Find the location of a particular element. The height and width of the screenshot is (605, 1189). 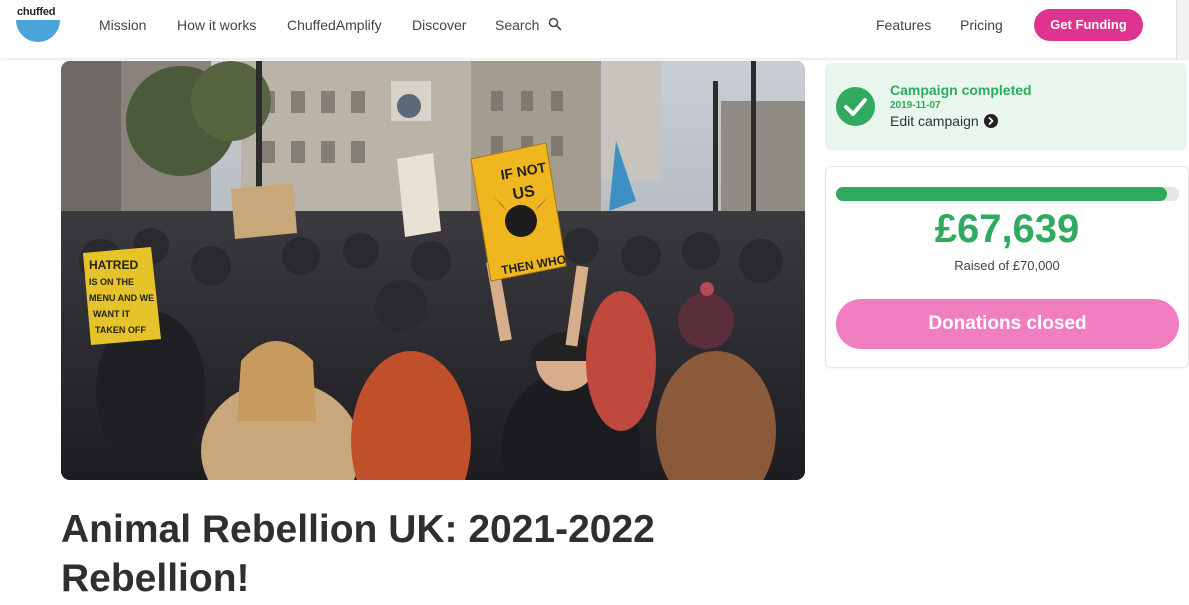

nav-search: Search is located at coordinates (517, 25).